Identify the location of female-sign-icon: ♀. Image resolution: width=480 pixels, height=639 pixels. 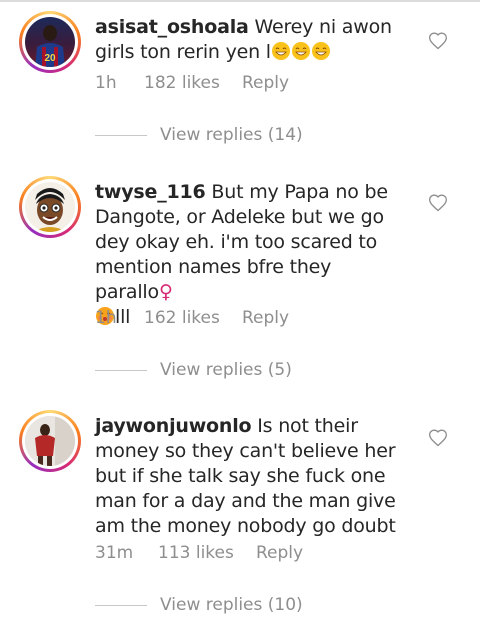
(165, 292).